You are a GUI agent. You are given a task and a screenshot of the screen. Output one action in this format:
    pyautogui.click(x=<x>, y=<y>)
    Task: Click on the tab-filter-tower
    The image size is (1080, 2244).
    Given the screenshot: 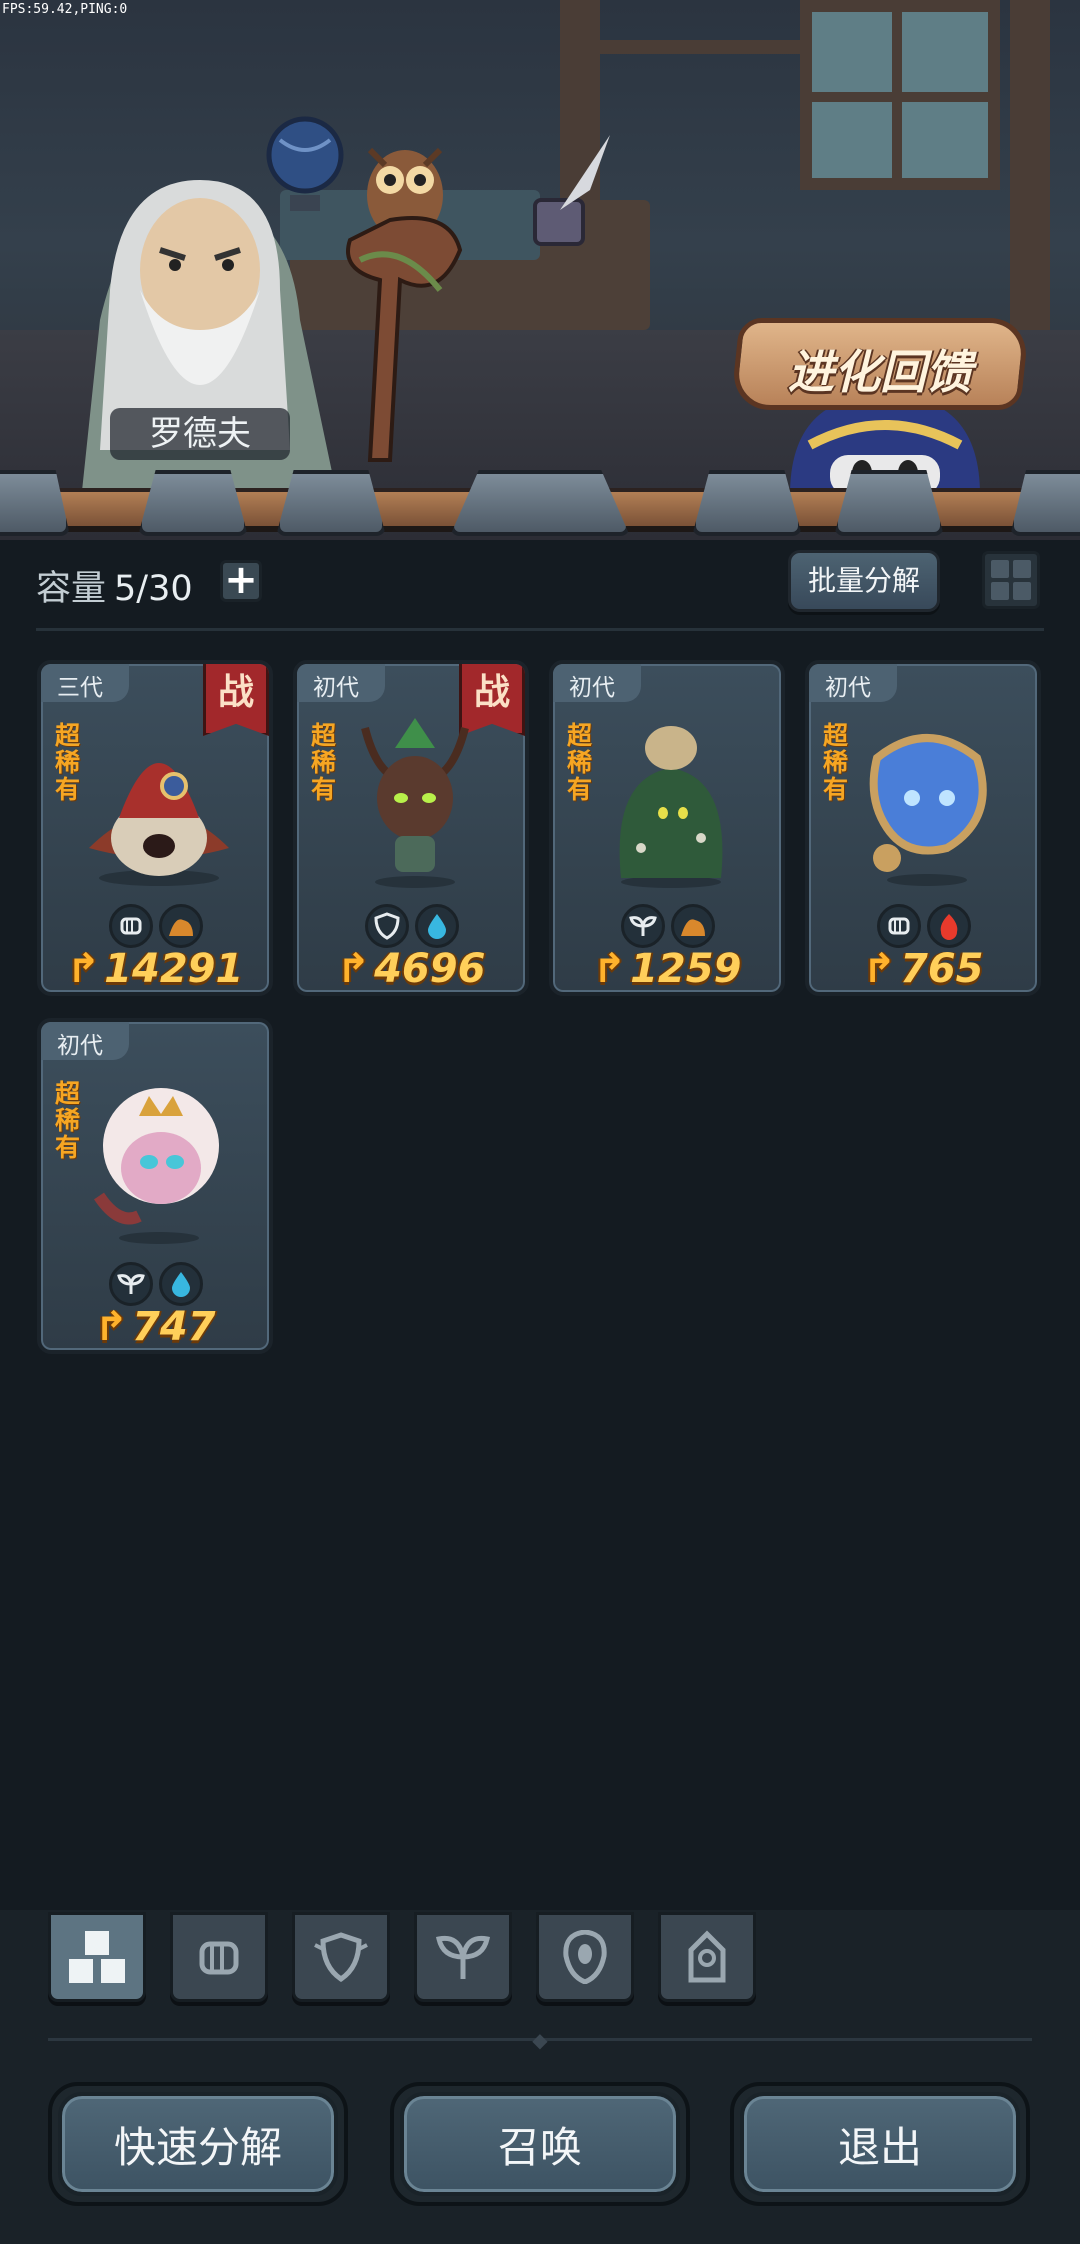 What is the action you would take?
    pyautogui.click(x=707, y=1957)
    